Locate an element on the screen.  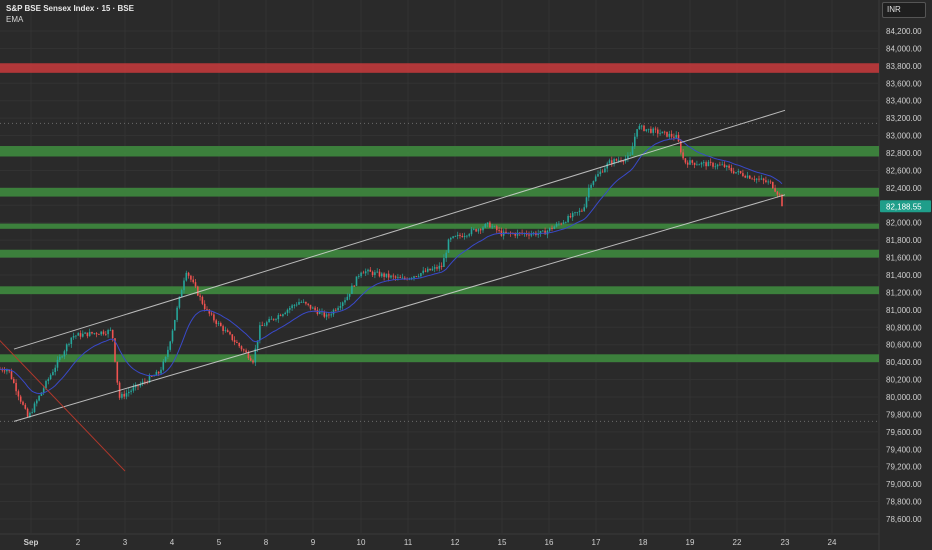
y-tick-label: 80,800.00 is located at coordinates (904, 327).